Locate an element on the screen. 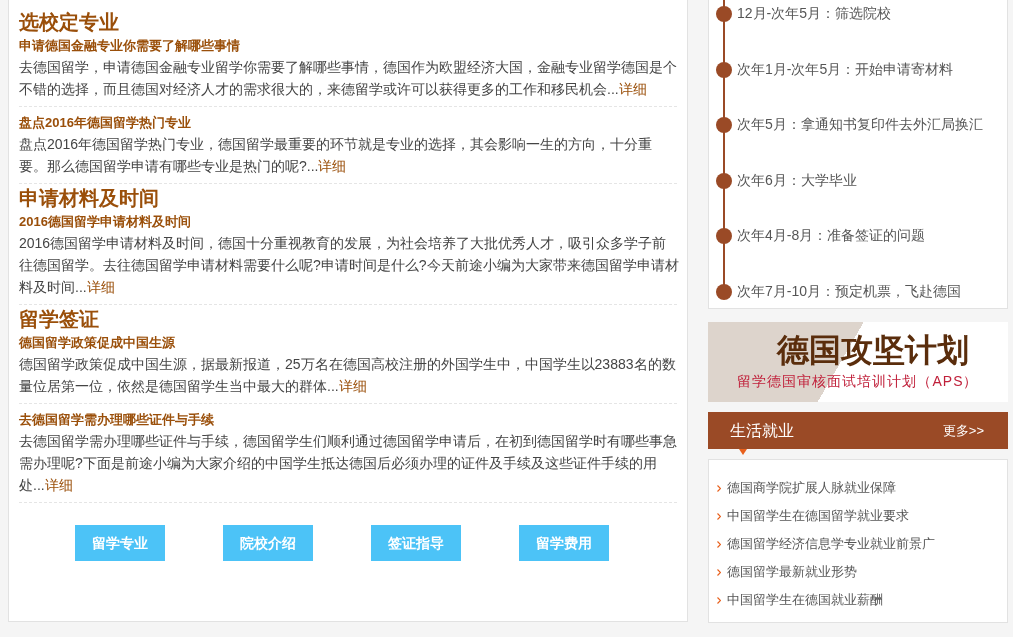 This screenshot has height=637, width=1013. article-title: 去德国留学需办理哪些证件与手续 is located at coordinates (116, 420).